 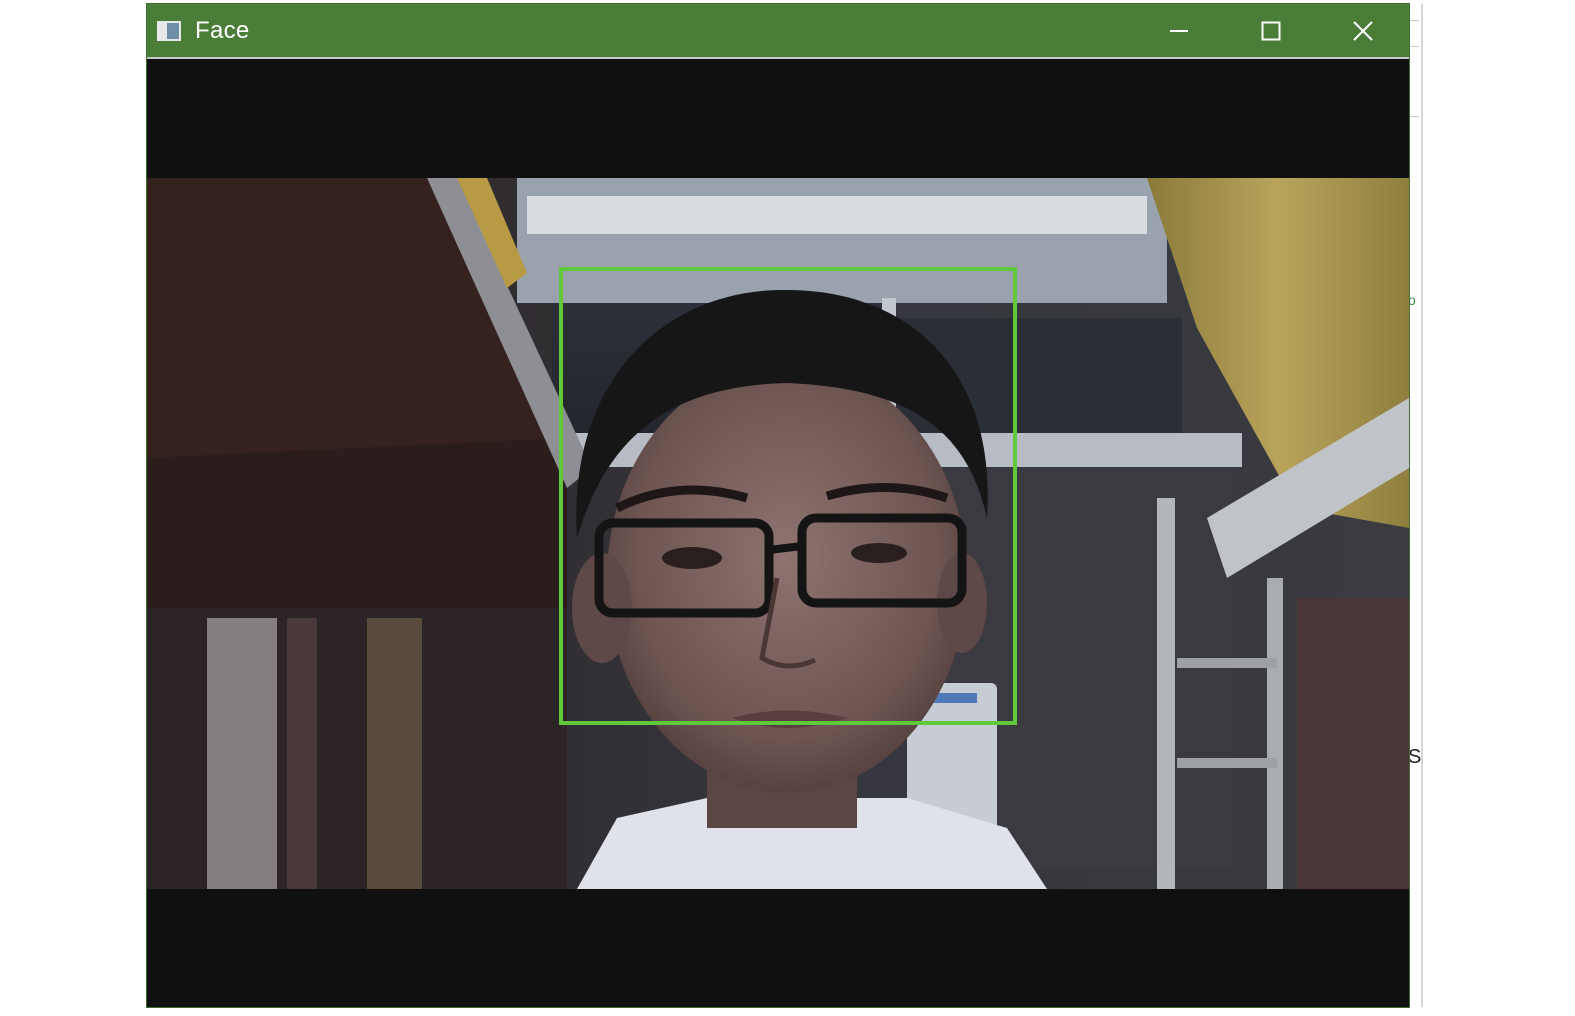 I want to click on close-button, so click(x=1363, y=30).